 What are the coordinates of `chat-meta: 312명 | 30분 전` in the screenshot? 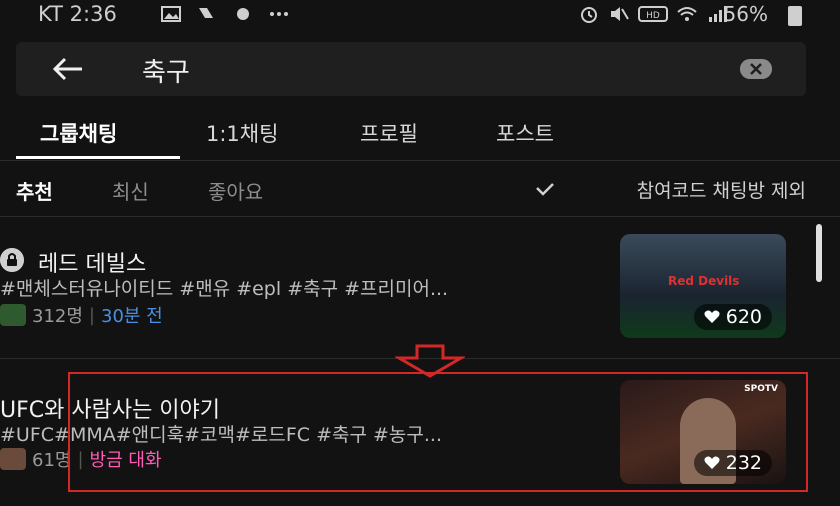 It's located at (81, 315).